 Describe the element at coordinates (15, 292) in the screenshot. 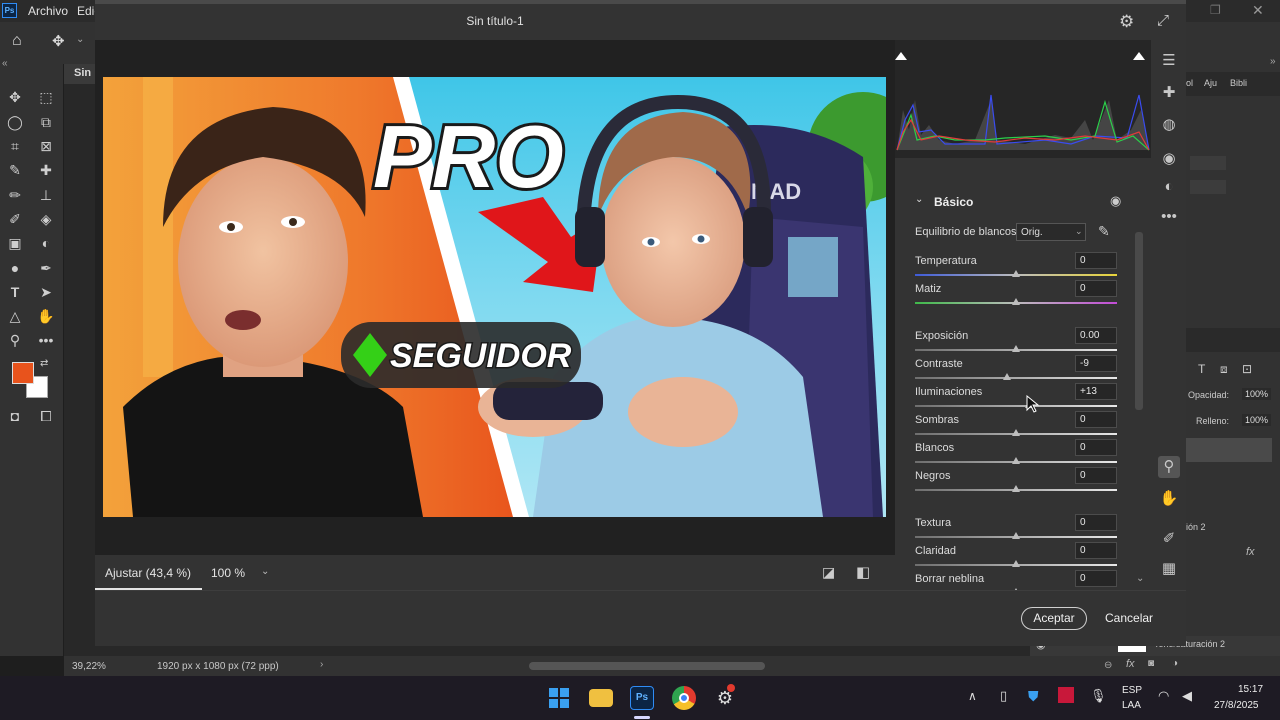

I see `type-icon: T` at that location.